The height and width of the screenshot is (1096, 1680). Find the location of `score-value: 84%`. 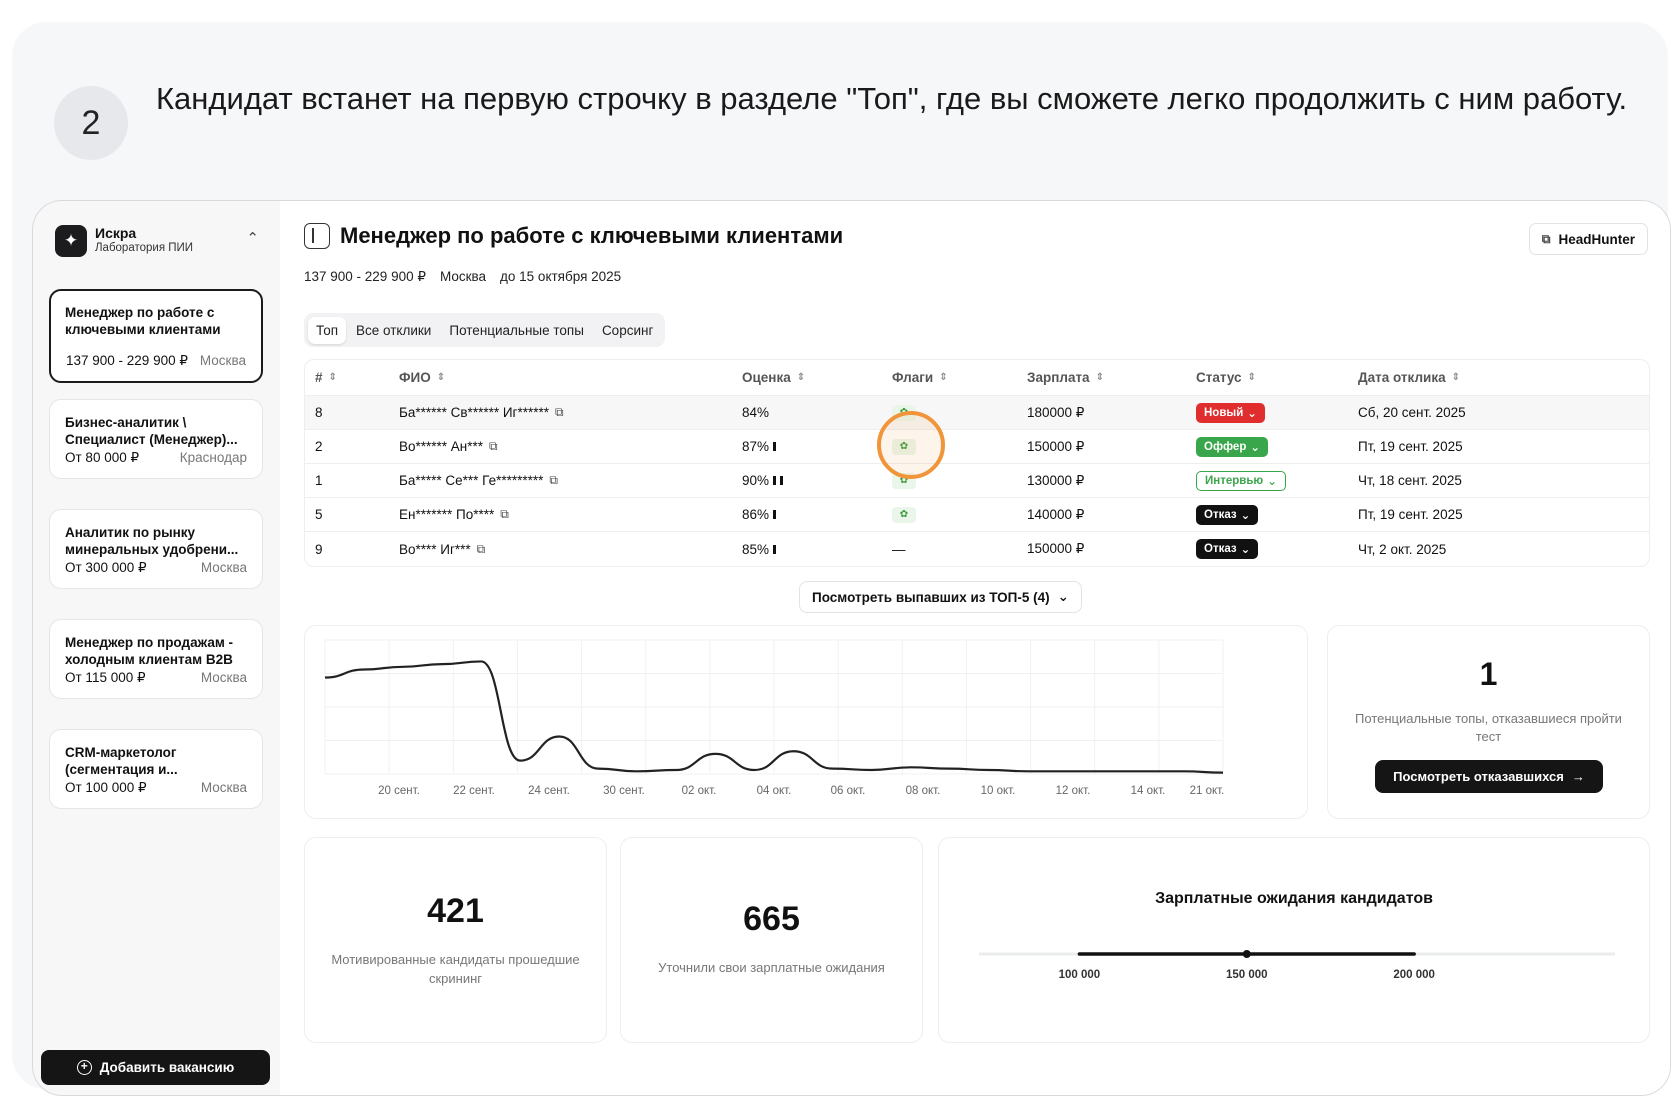

score-value: 84% is located at coordinates (756, 412).